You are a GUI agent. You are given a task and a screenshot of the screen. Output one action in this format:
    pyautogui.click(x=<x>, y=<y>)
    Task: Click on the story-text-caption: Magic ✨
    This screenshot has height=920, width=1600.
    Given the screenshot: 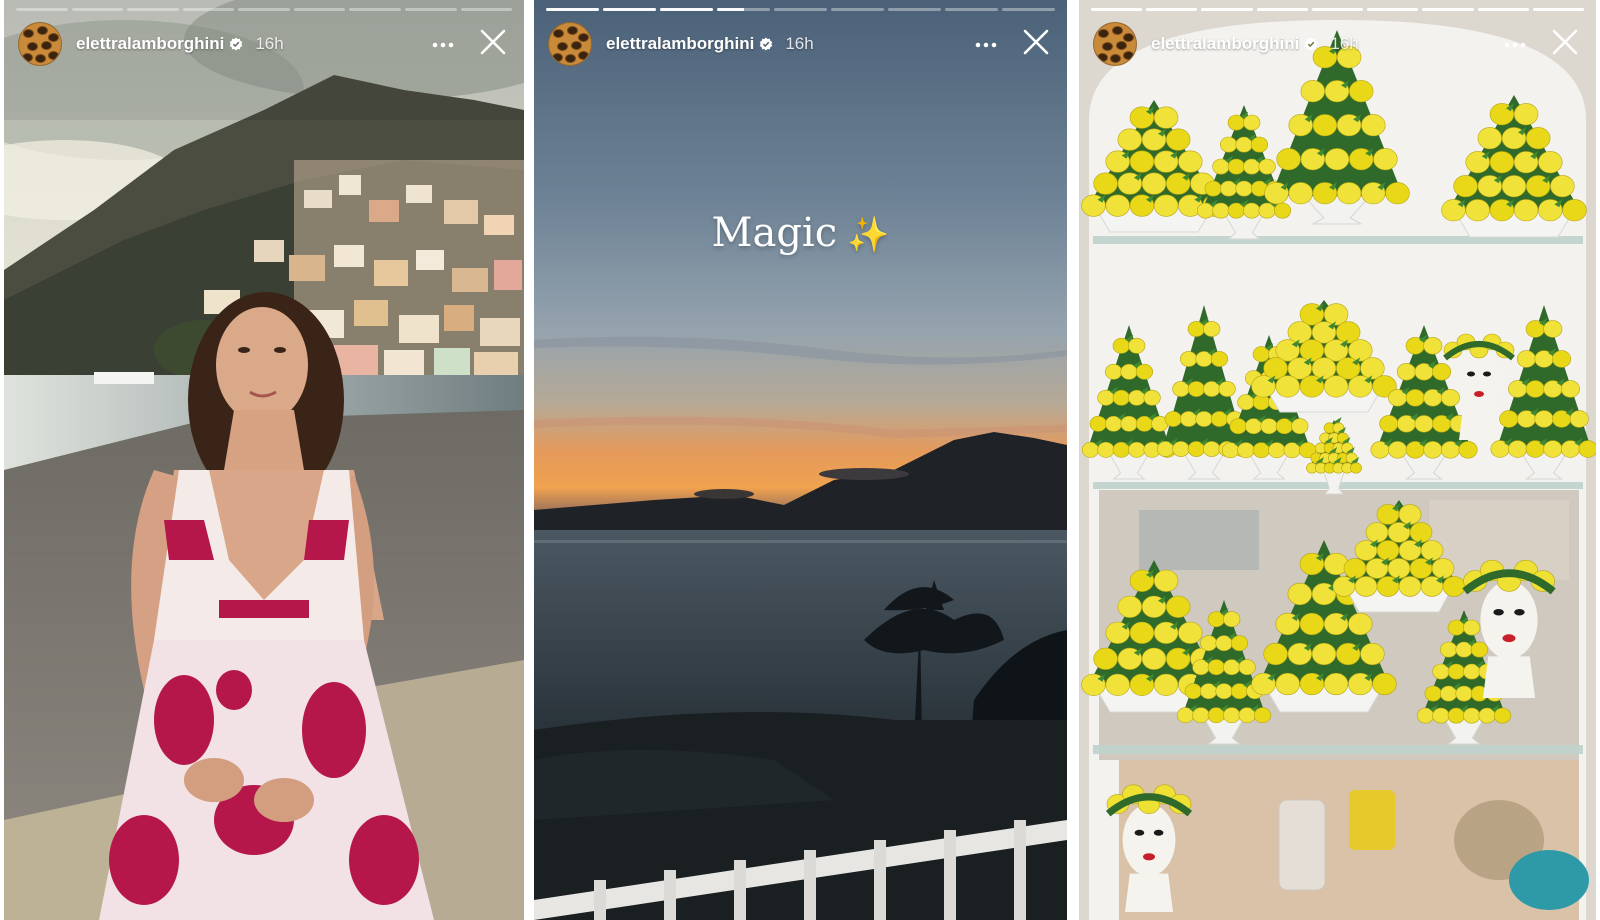 What is the action you would take?
    pyautogui.click(x=800, y=233)
    